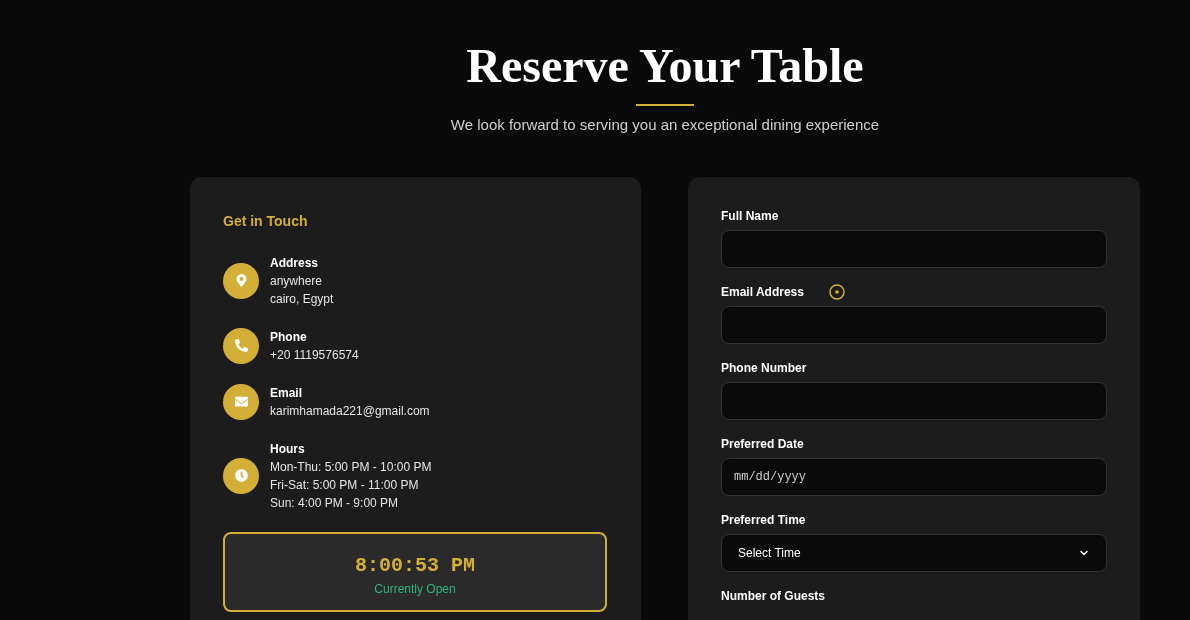 This screenshot has height=620, width=1190. I want to click on field-label: Phone Number, so click(764, 368).